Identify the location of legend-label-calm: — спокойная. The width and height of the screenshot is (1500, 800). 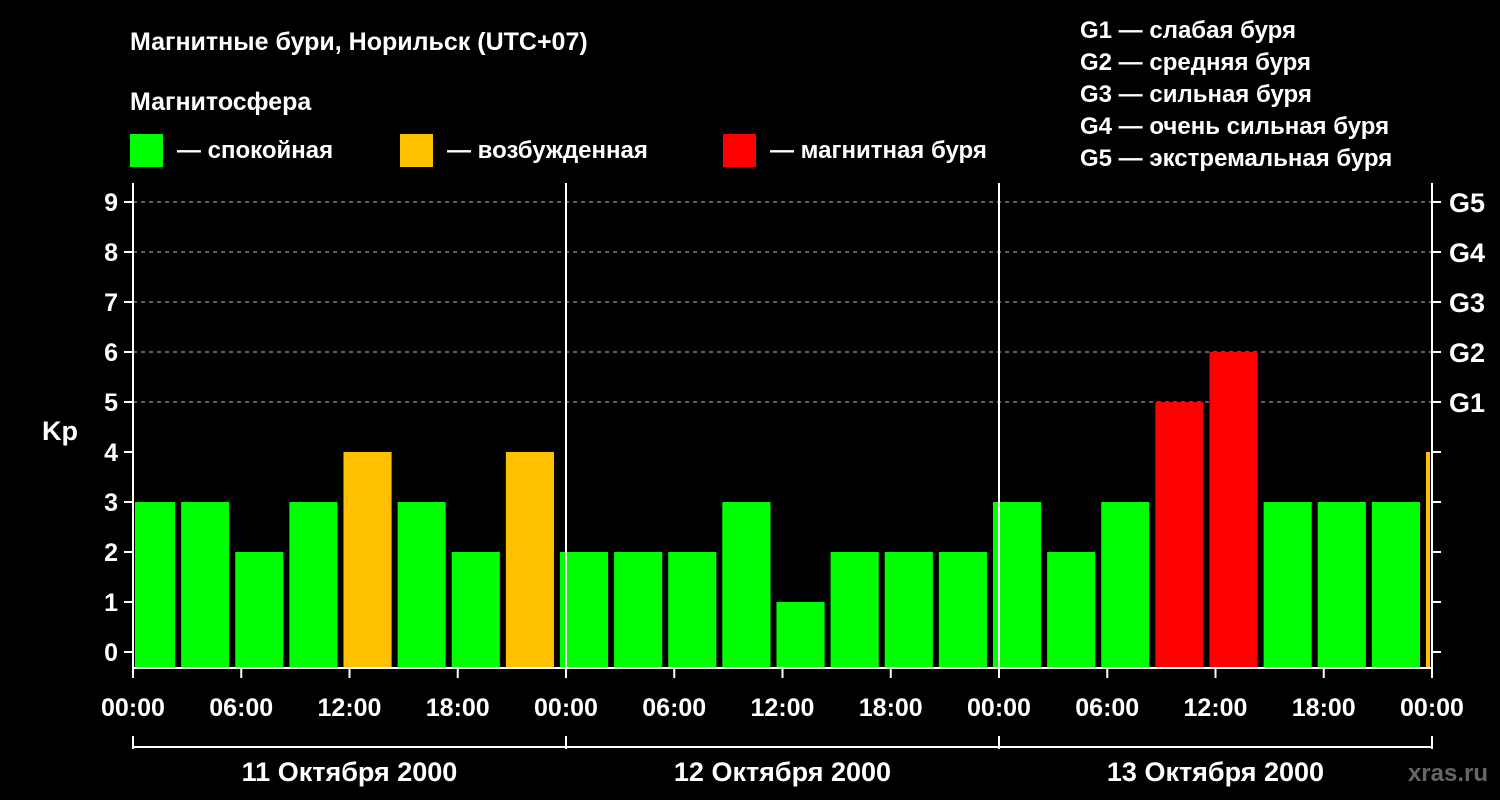
(255, 150).